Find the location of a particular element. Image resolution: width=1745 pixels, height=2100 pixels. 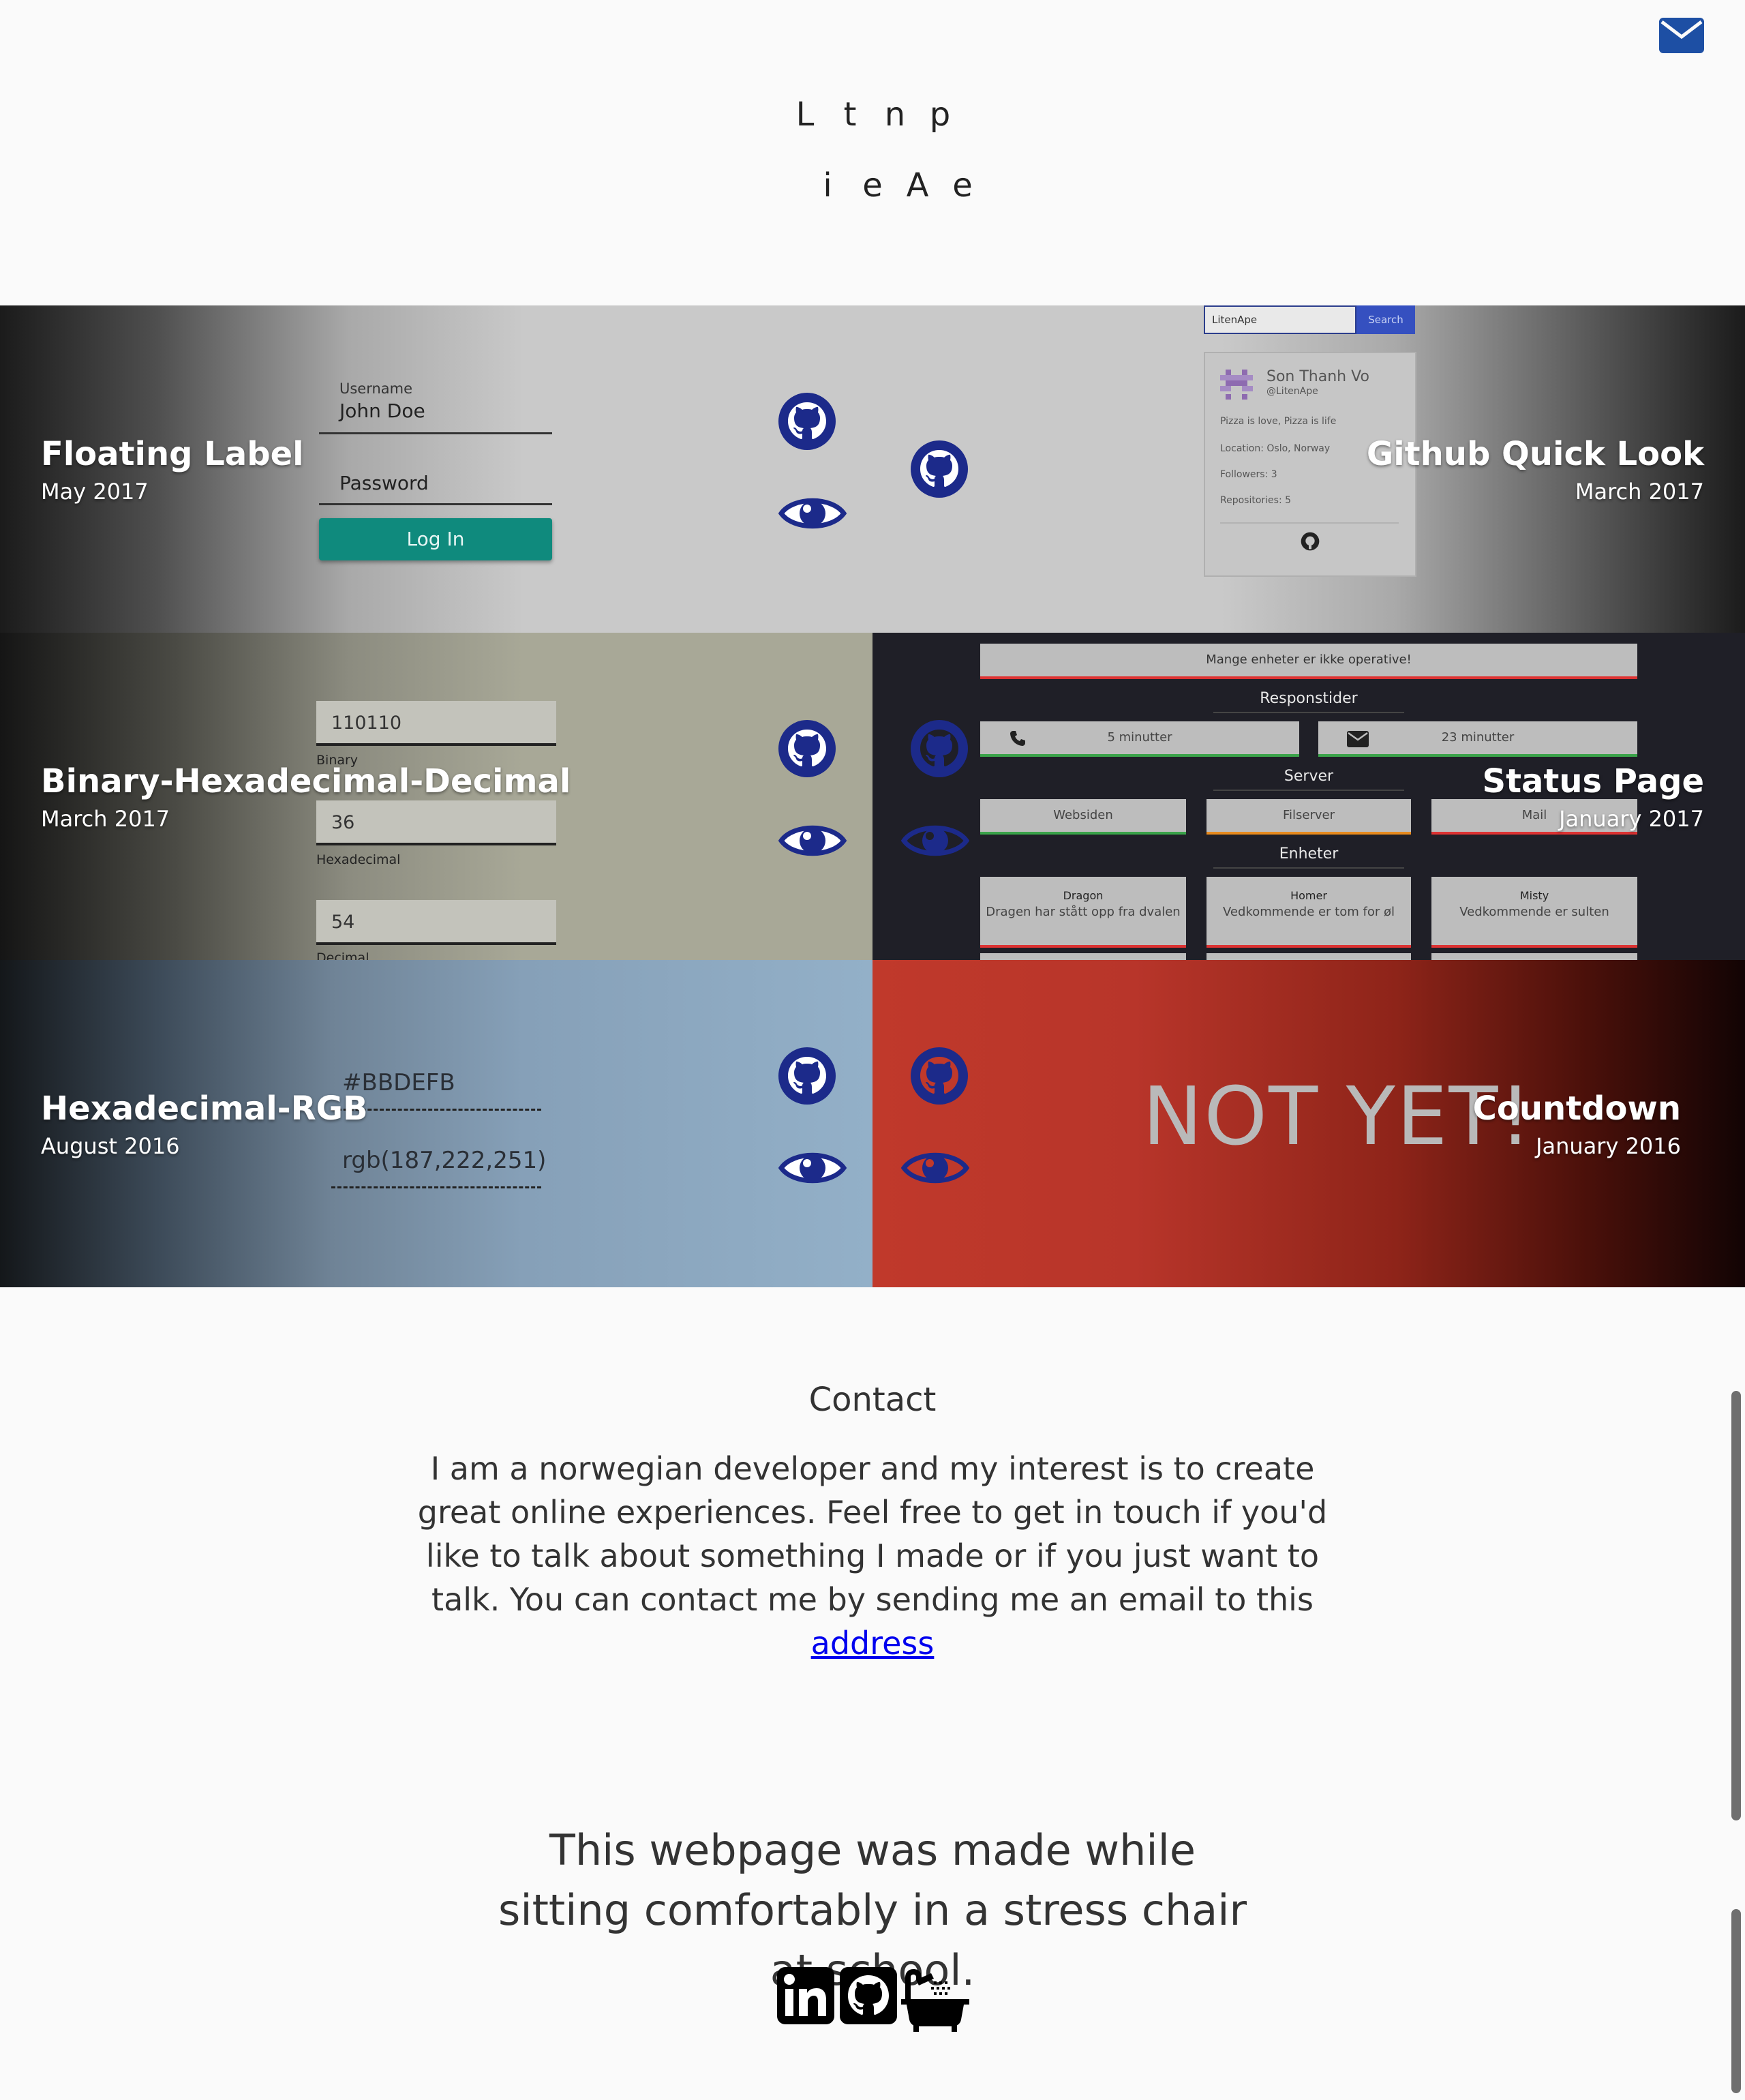

preview-profile-repositories: Repositories: 5 is located at coordinates (1256, 500).